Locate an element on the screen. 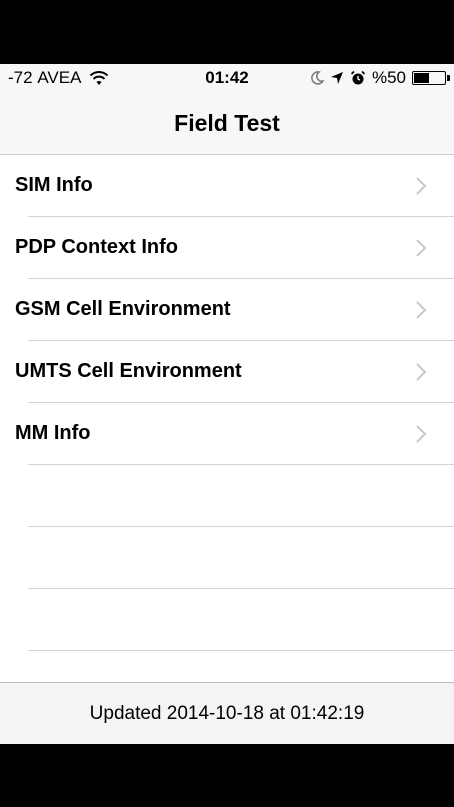  list-item-label: PDP Context Info is located at coordinates (96, 247).